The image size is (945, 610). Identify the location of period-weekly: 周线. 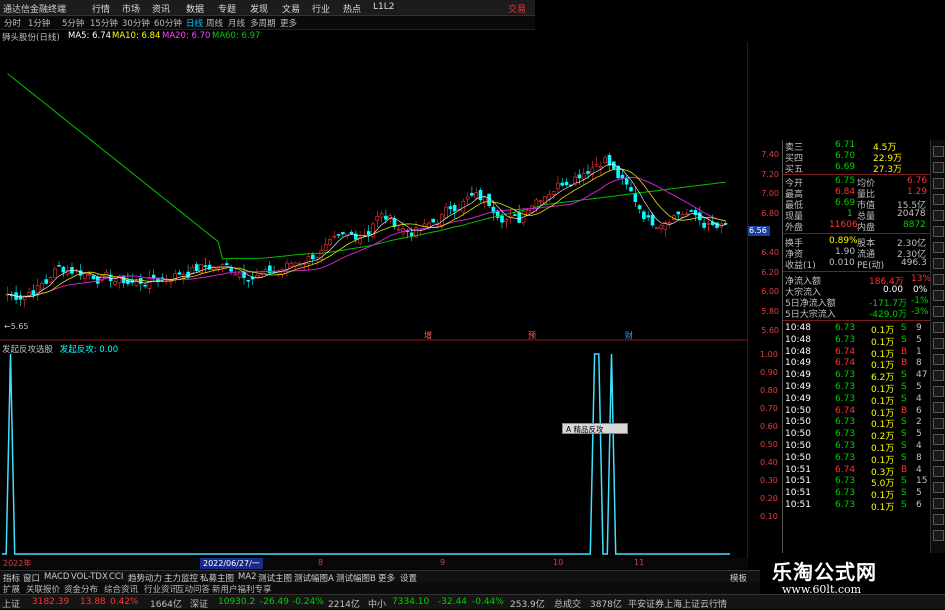
(214, 23).